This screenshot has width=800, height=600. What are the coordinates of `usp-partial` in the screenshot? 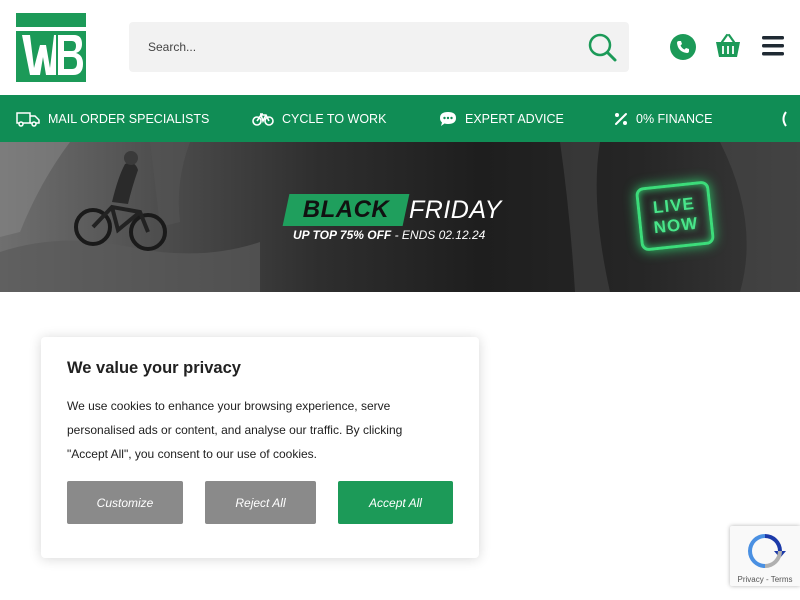 It's located at (789, 118).